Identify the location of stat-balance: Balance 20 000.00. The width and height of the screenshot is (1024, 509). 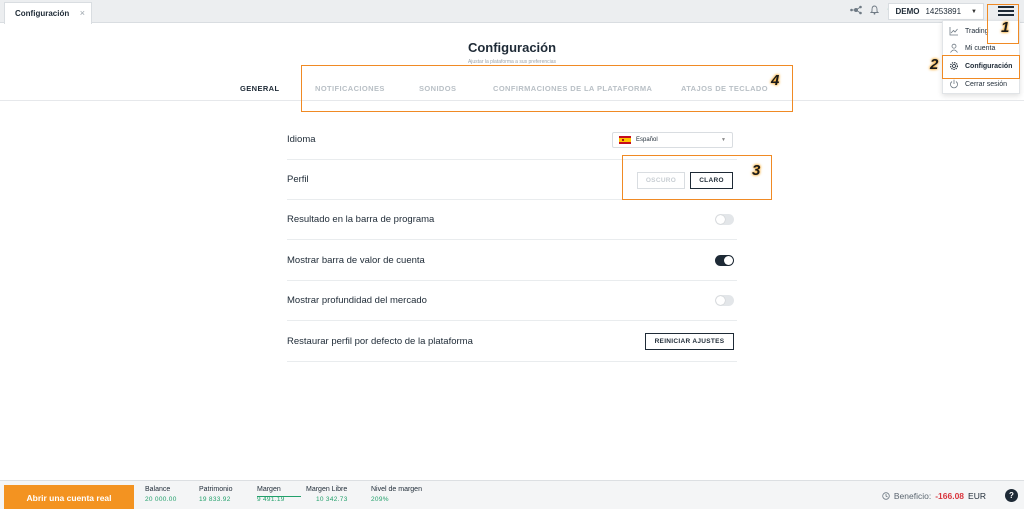
(161, 494).